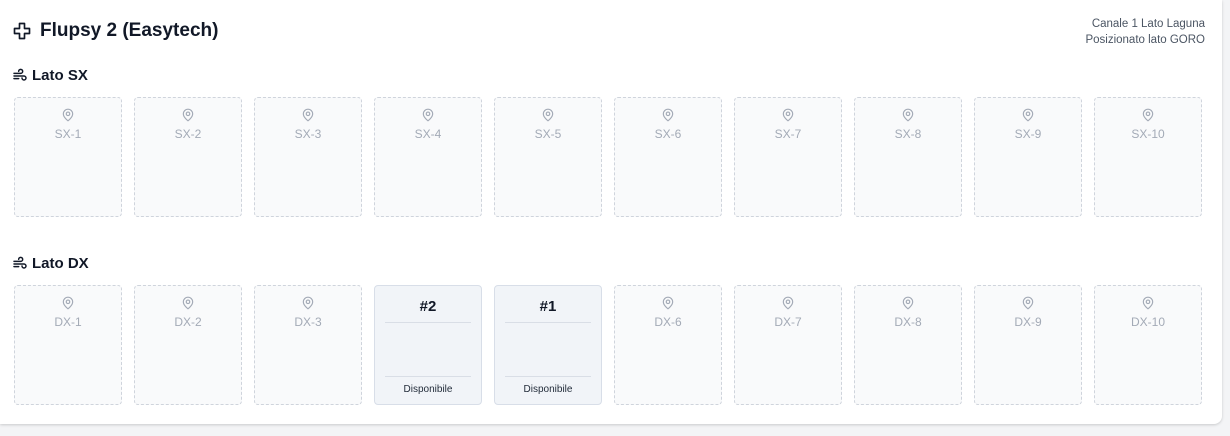  Describe the element at coordinates (788, 322) in the screenshot. I see `slot-label: DX-7` at that location.